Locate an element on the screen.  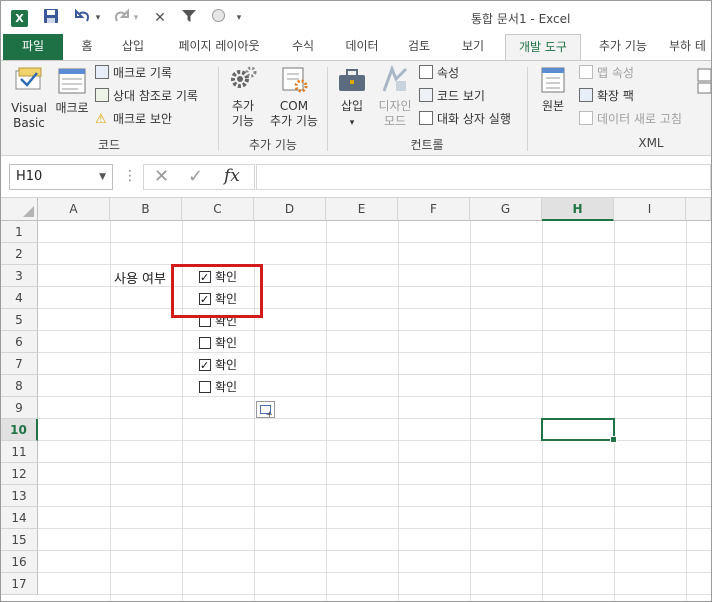
relative-reference-button: 상대 참조로 기록 is located at coordinates (146, 96).